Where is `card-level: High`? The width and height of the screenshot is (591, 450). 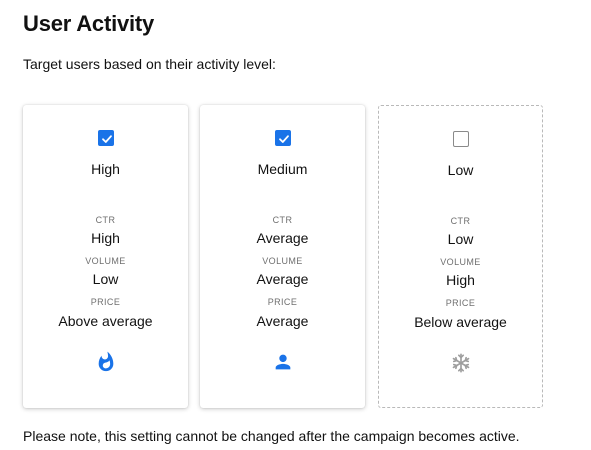 card-level: High is located at coordinates (105, 169).